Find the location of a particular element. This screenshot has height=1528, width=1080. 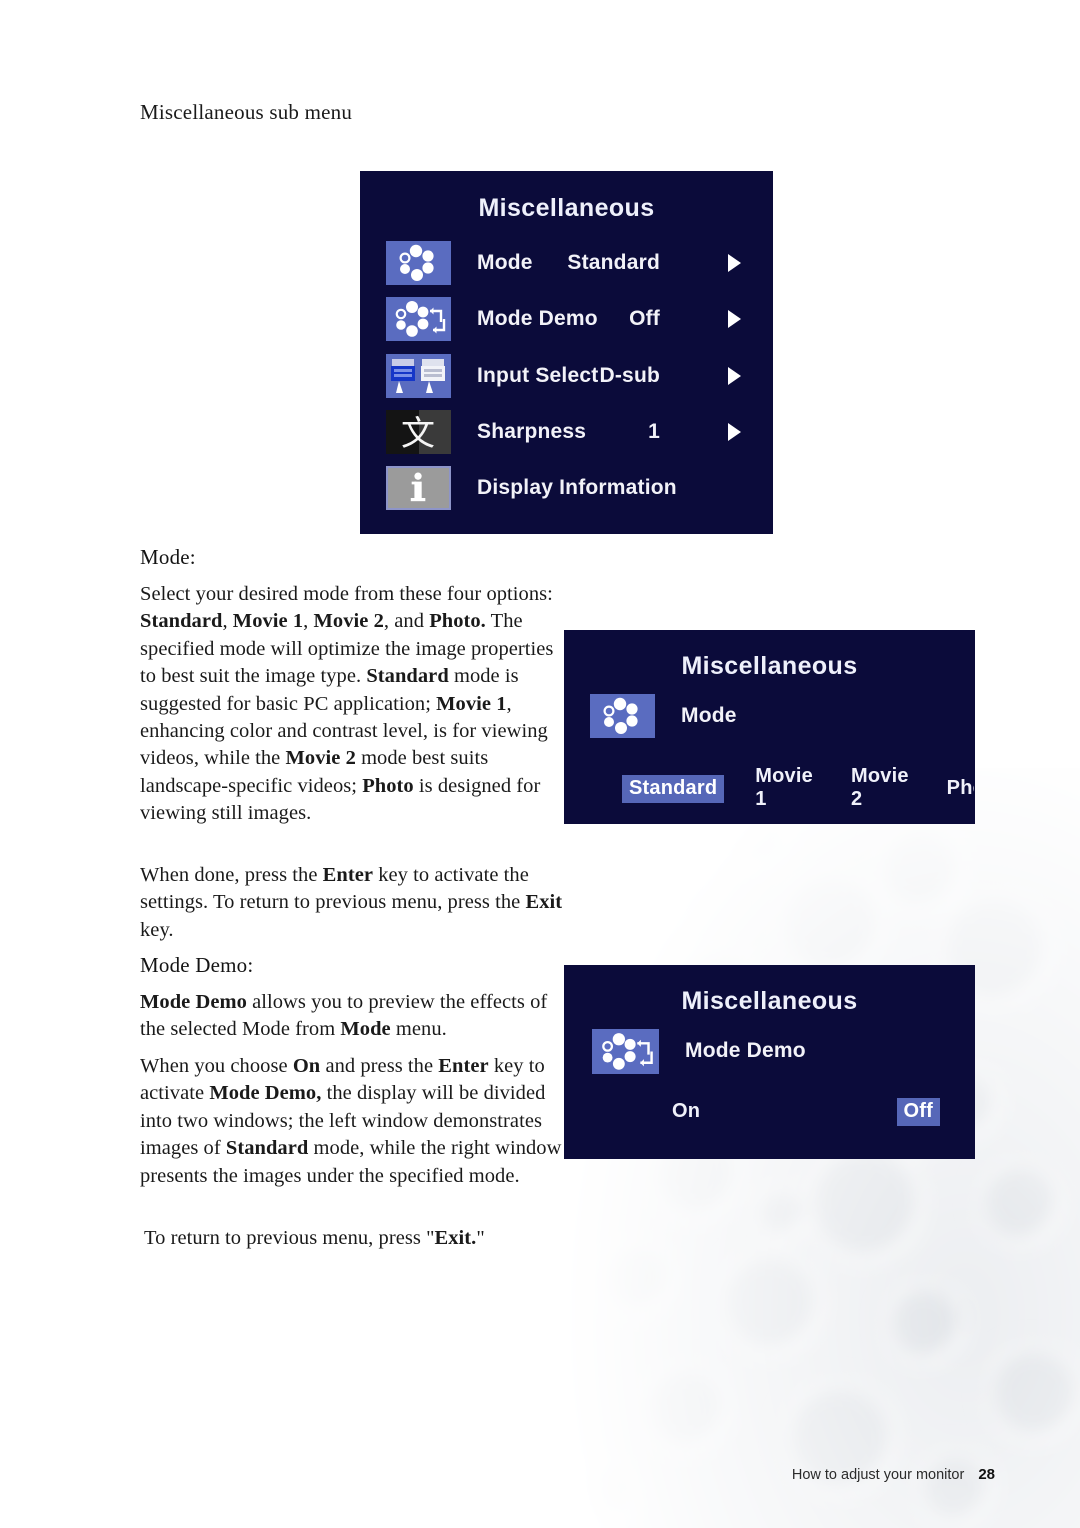

svg-text: 文 is located at coordinates (418, 434).